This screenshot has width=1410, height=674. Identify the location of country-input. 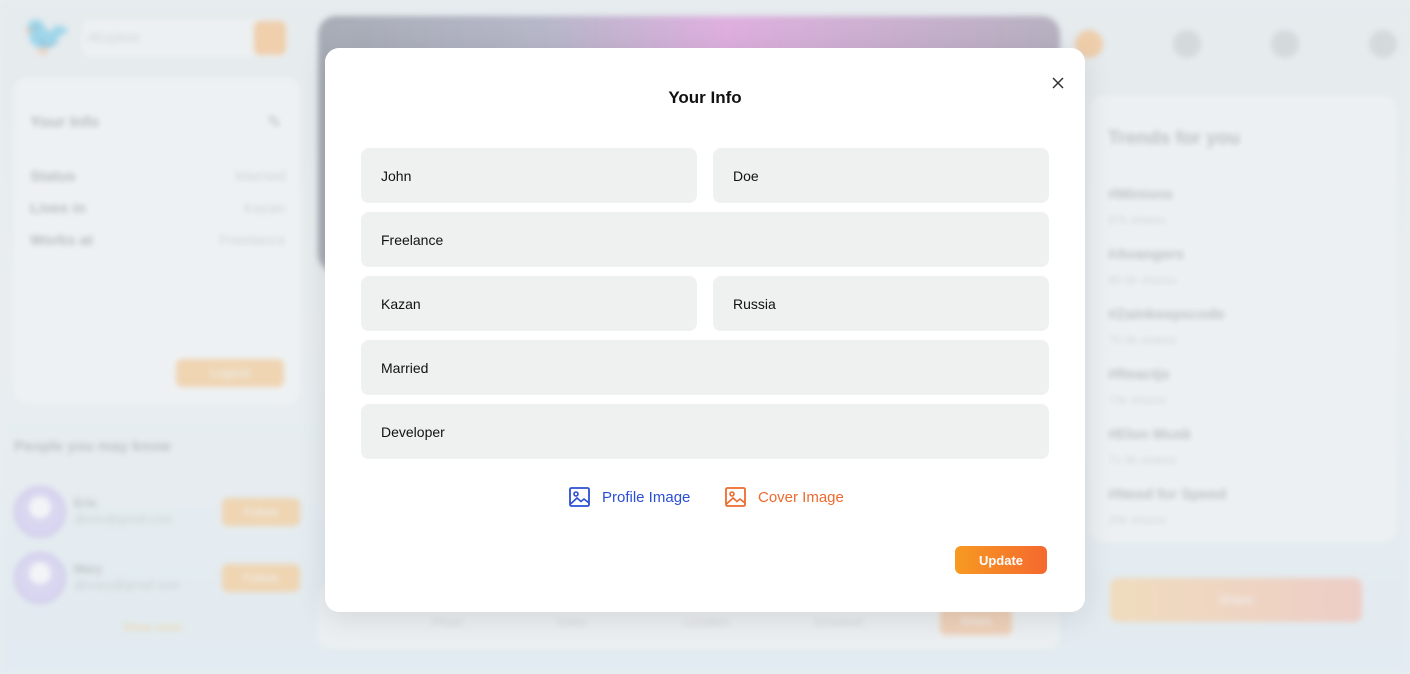
(881, 303).